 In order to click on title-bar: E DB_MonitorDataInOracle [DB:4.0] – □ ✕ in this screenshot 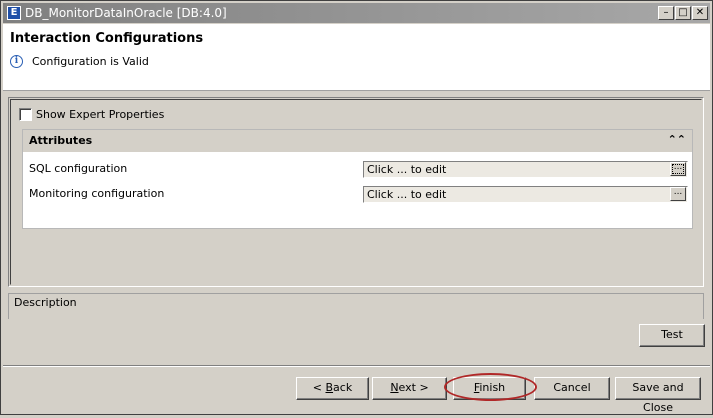, I will do `click(356, 13)`.